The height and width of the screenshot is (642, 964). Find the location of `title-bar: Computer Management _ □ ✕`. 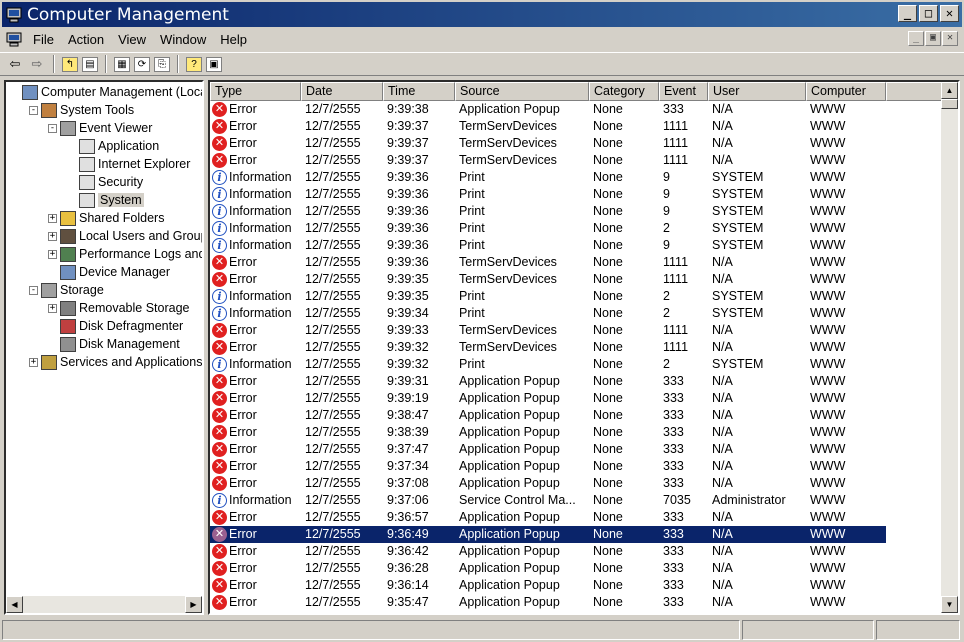

title-bar: Computer Management _ □ ✕ is located at coordinates (482, 13).